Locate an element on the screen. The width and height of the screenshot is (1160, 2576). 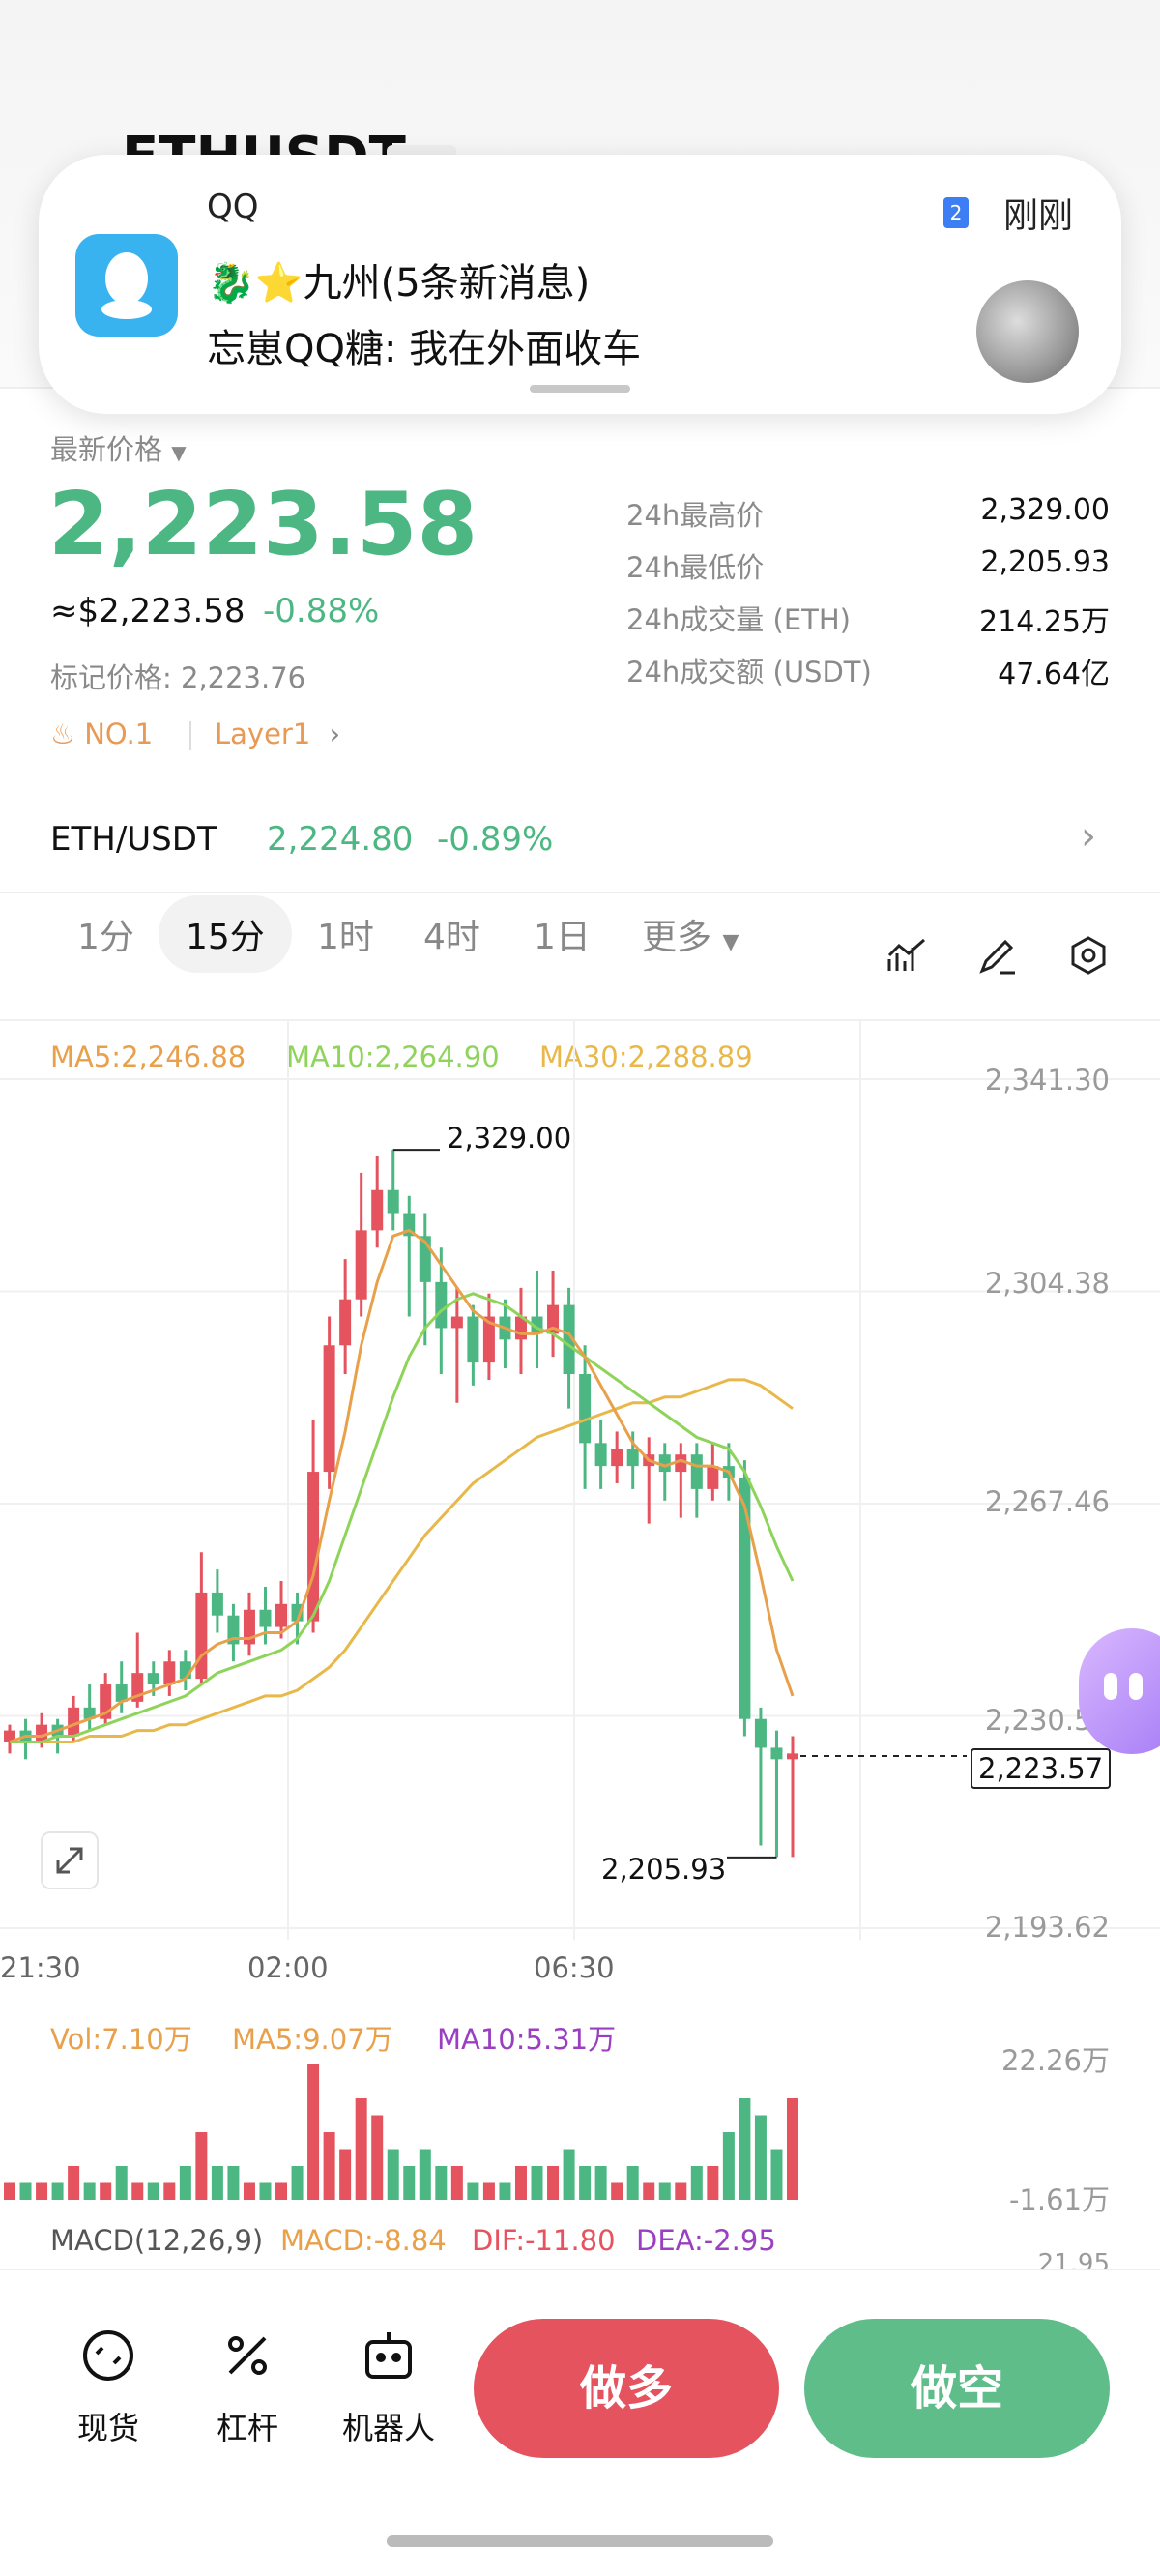
x-tick-3: 06:30 is located at coordinates (575, 1967).